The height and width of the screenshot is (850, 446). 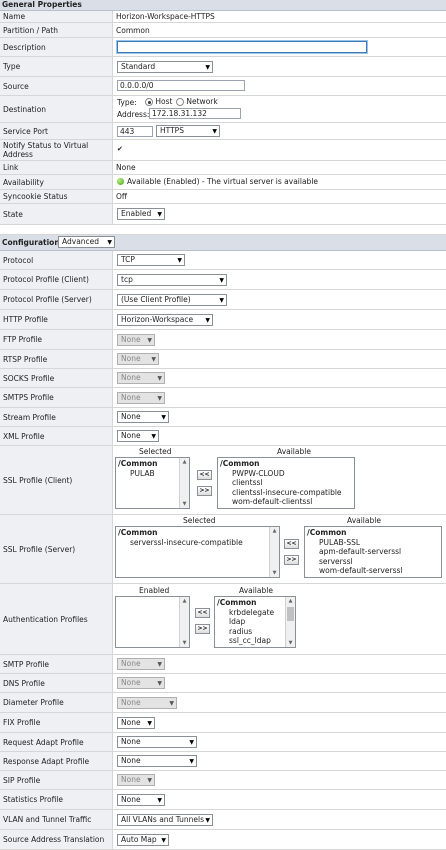 I want to click on list-item: apm-default-serverssl, so click(x=373, y=552).